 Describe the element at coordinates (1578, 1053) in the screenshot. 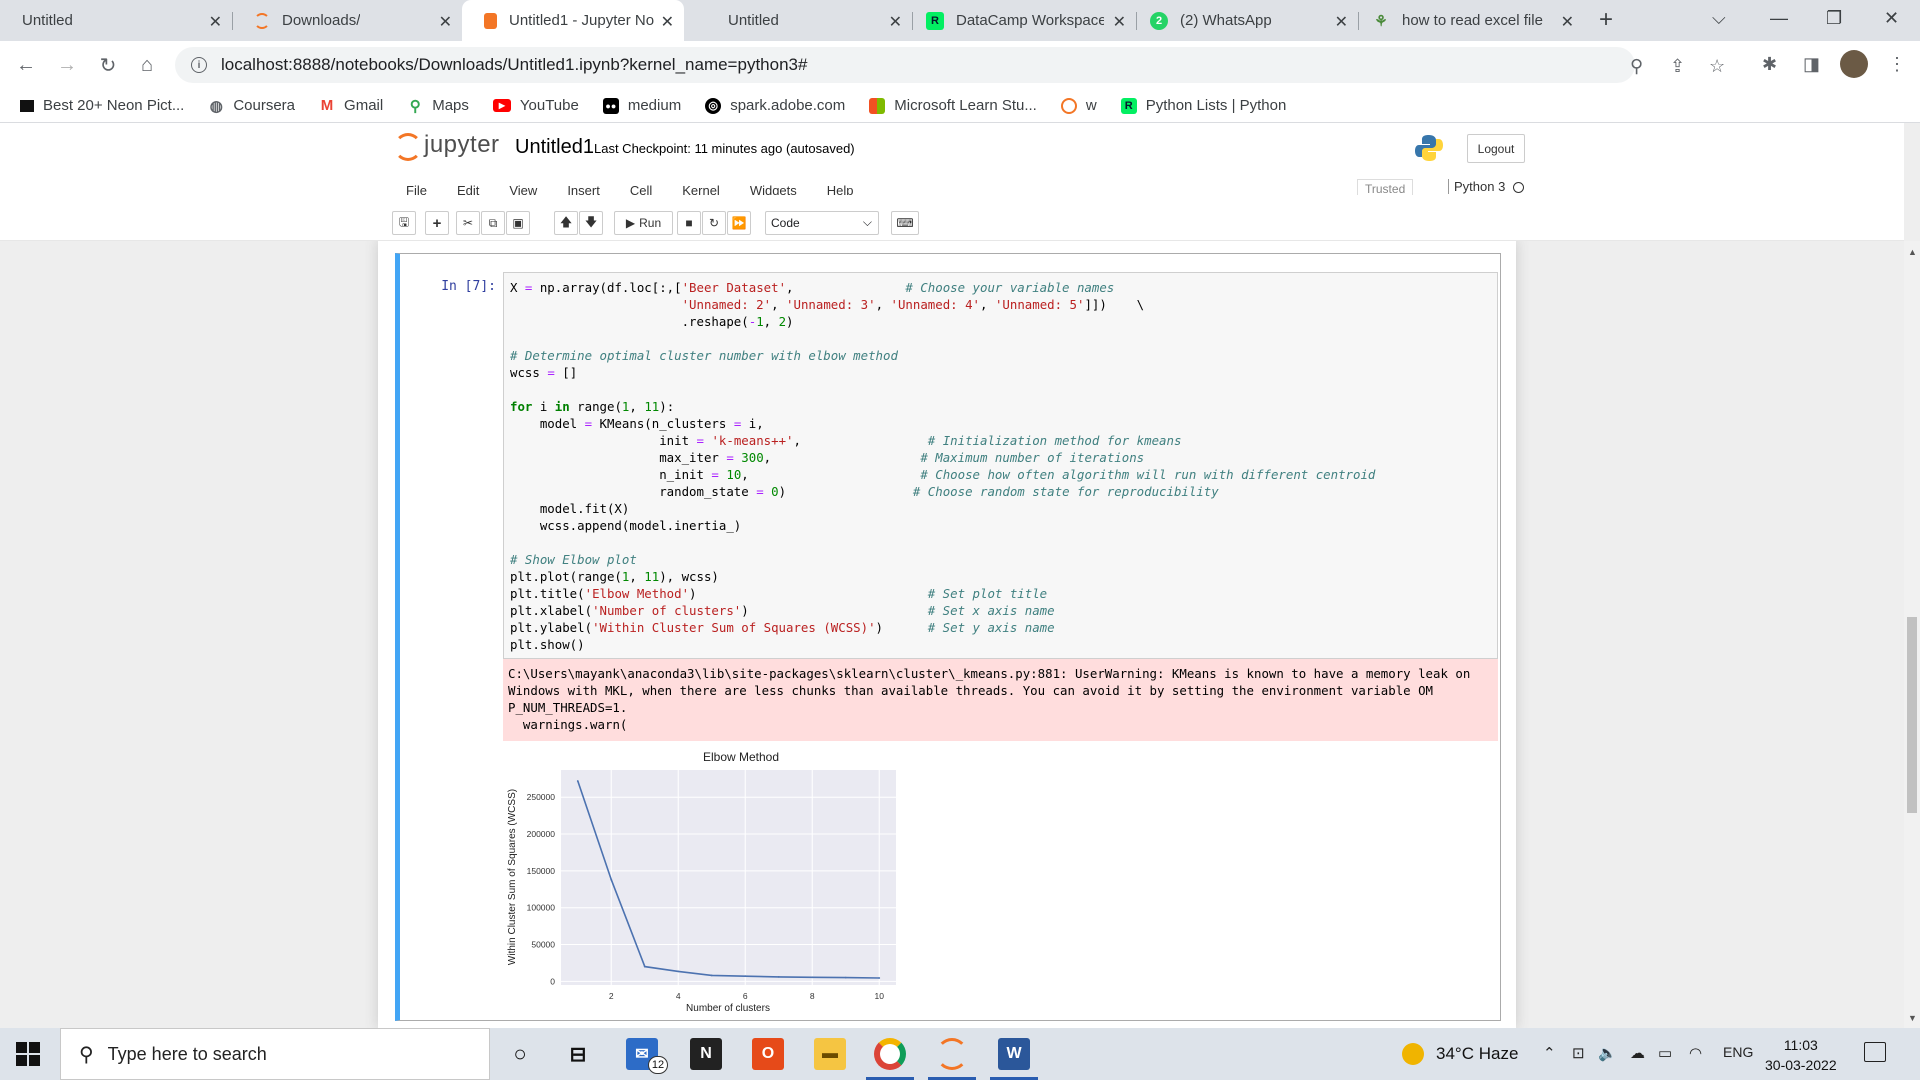

I see `meet-now-icon: ⊡` at that location.